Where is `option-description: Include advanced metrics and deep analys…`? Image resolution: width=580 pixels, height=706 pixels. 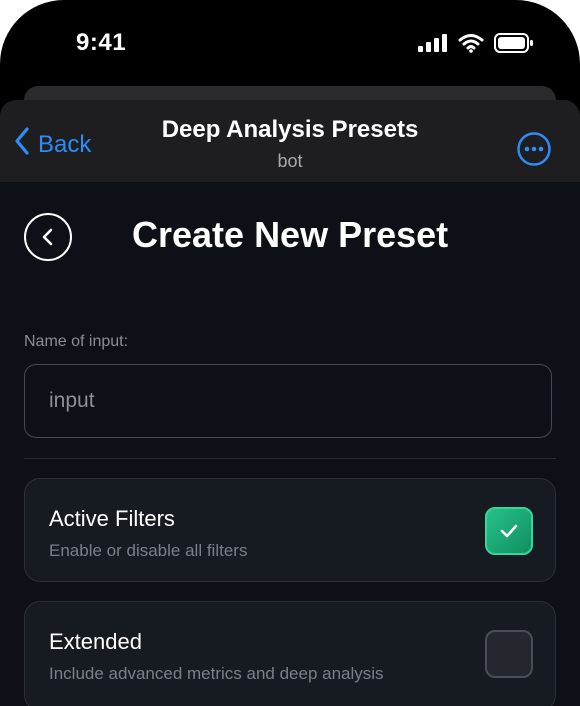
option-description: Include advanced metrics and deep analys… is located at coordinates (216, 673).